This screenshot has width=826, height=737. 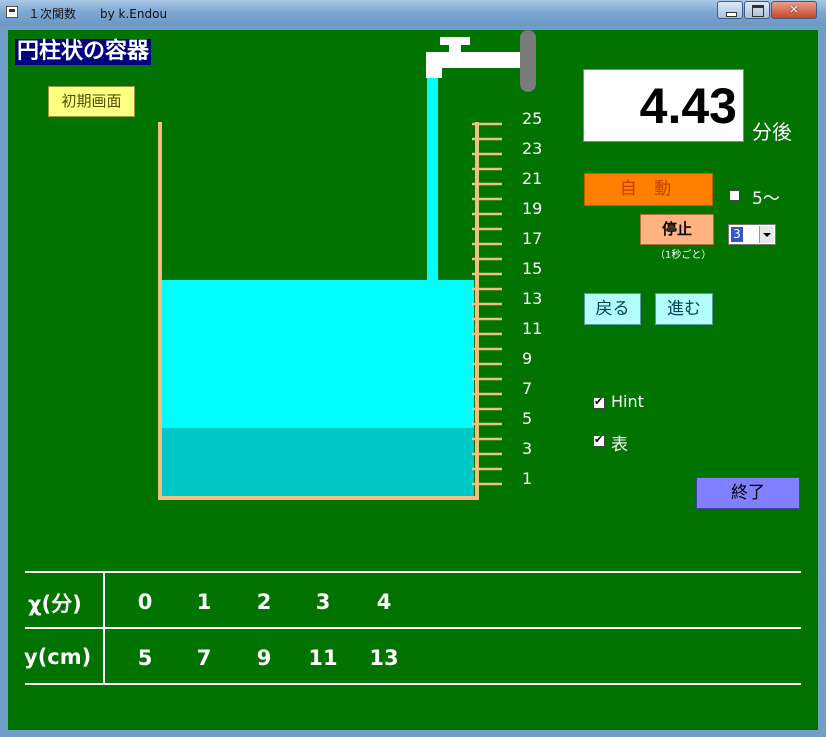 What do you see at coordinates (527, 478) in the screenshot?
I see `scale-label: 1` at bounding box center [527, 478].